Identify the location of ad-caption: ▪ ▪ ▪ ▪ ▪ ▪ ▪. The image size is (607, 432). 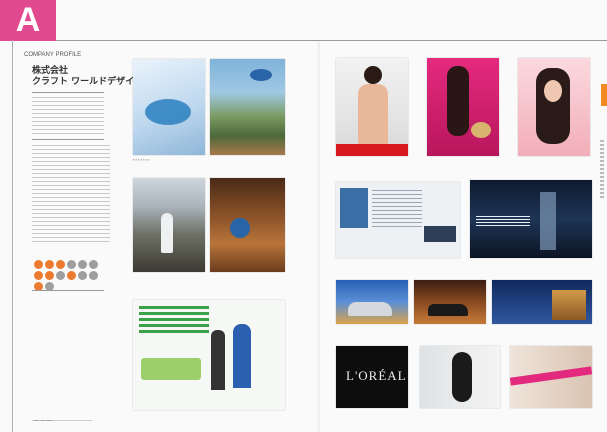
(141, 159).